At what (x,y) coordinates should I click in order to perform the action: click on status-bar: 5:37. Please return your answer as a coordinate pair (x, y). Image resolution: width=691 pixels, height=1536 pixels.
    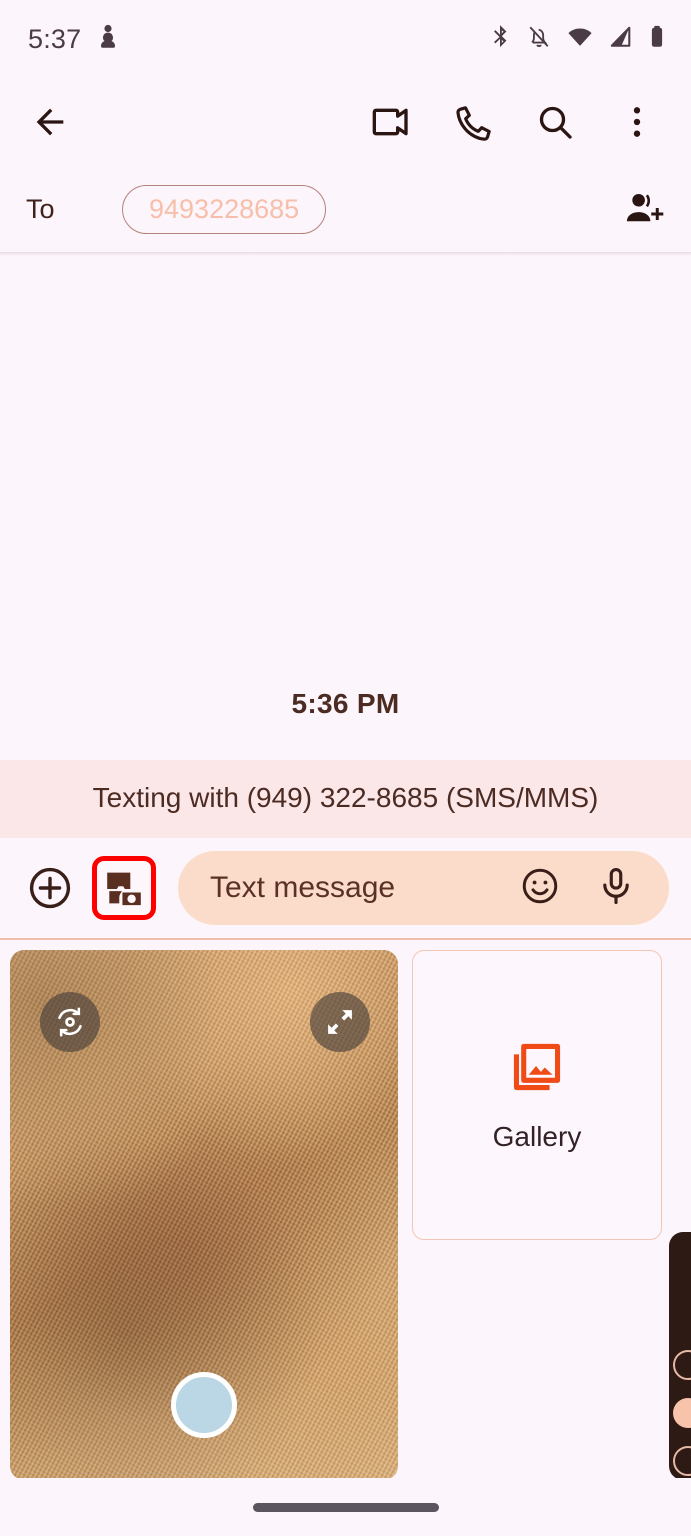
    Looking at the image, I should click on (345, 39).